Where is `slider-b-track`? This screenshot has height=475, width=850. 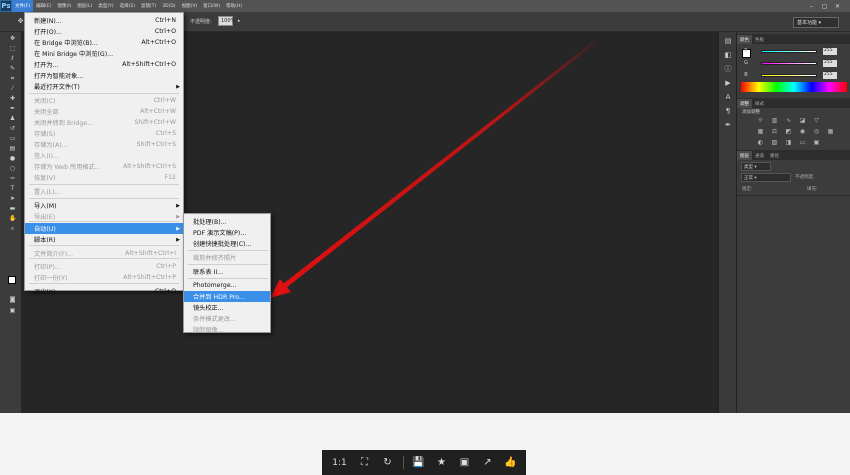 slider-b-track is located at coordinates (789, 75).